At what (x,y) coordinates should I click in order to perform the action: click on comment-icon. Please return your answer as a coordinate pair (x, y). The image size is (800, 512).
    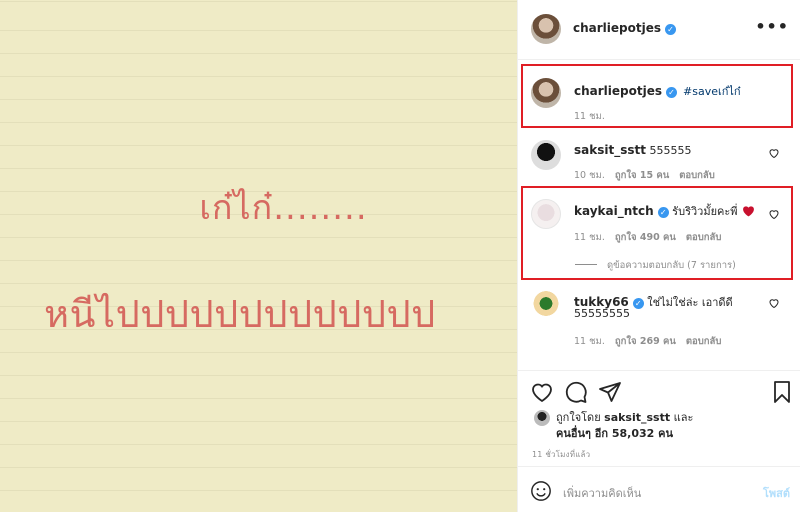
    Looking at the image, I should click on (576, 392).